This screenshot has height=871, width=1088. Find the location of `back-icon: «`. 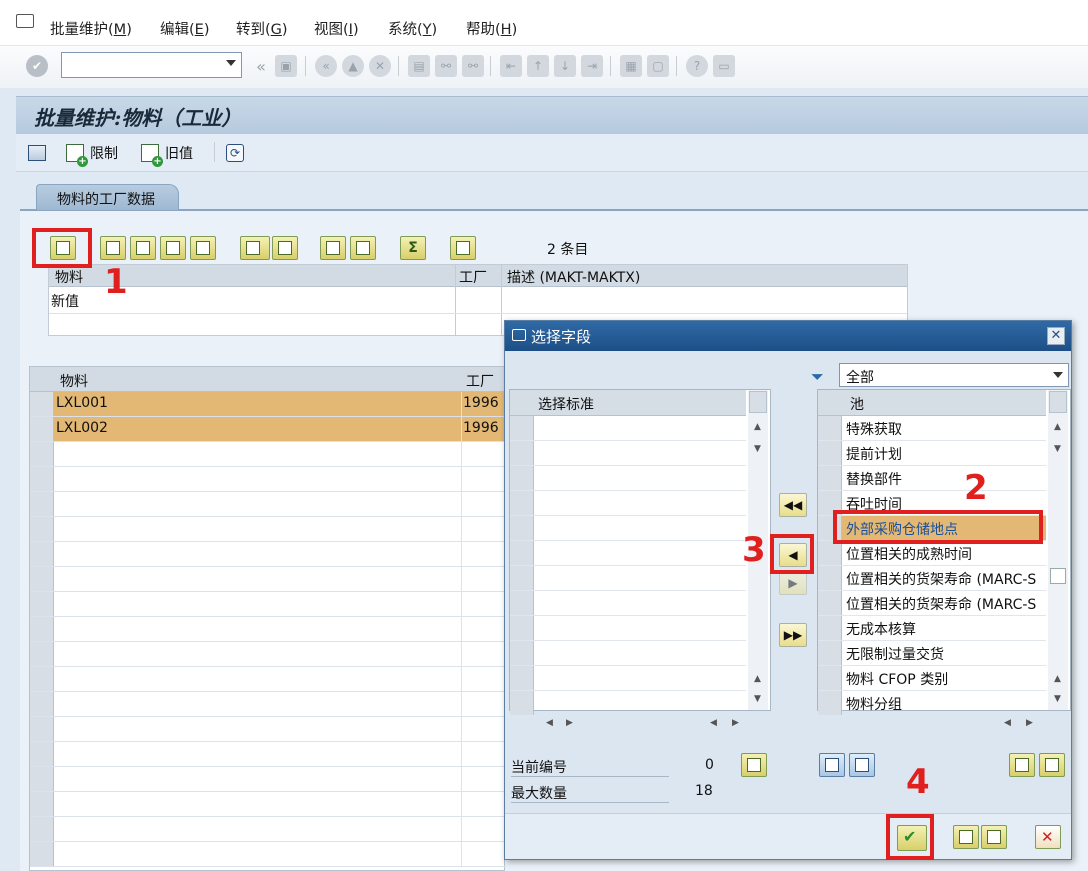

back-icon: « is located at coordinates (326, 66).